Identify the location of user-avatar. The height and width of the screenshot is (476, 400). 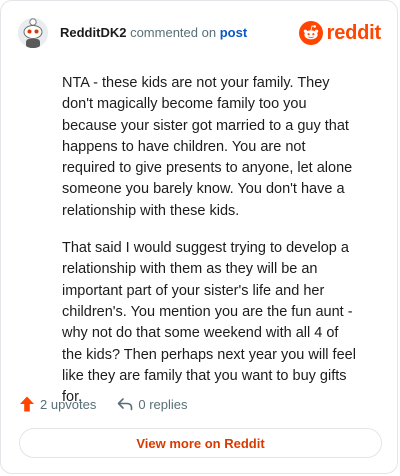
(33, 33).